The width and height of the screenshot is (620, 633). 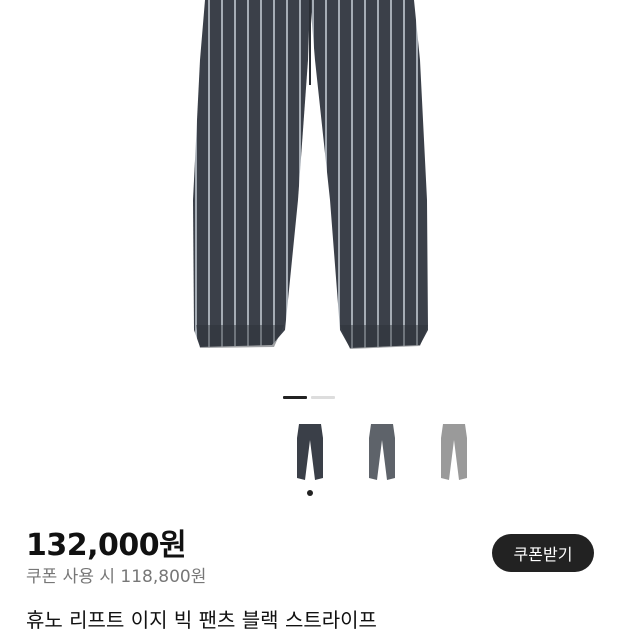 I want to click on selected-thumbnail-indicator, so click(x=310, y=493).